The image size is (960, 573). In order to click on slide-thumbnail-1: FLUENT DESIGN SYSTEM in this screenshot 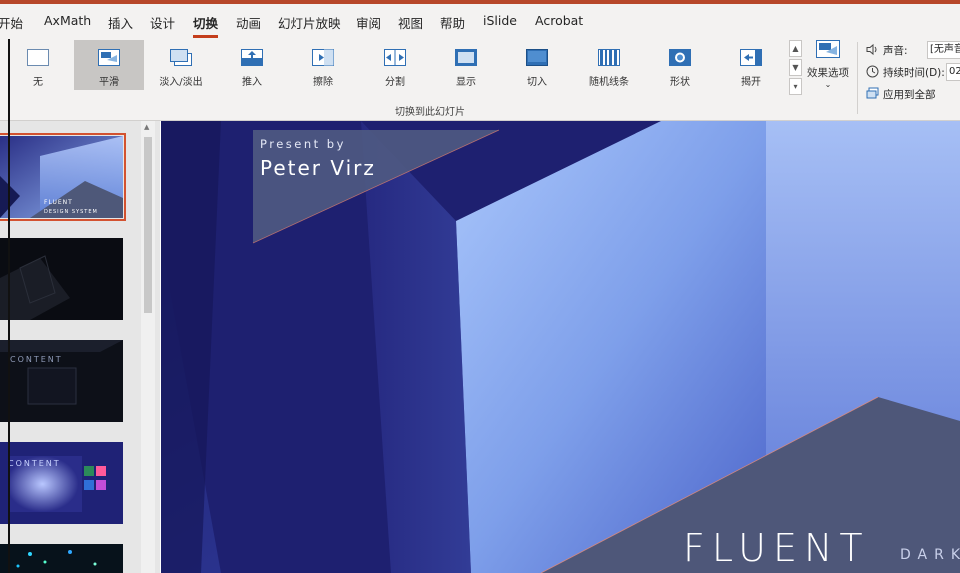, I will do `click(63, 177)`.